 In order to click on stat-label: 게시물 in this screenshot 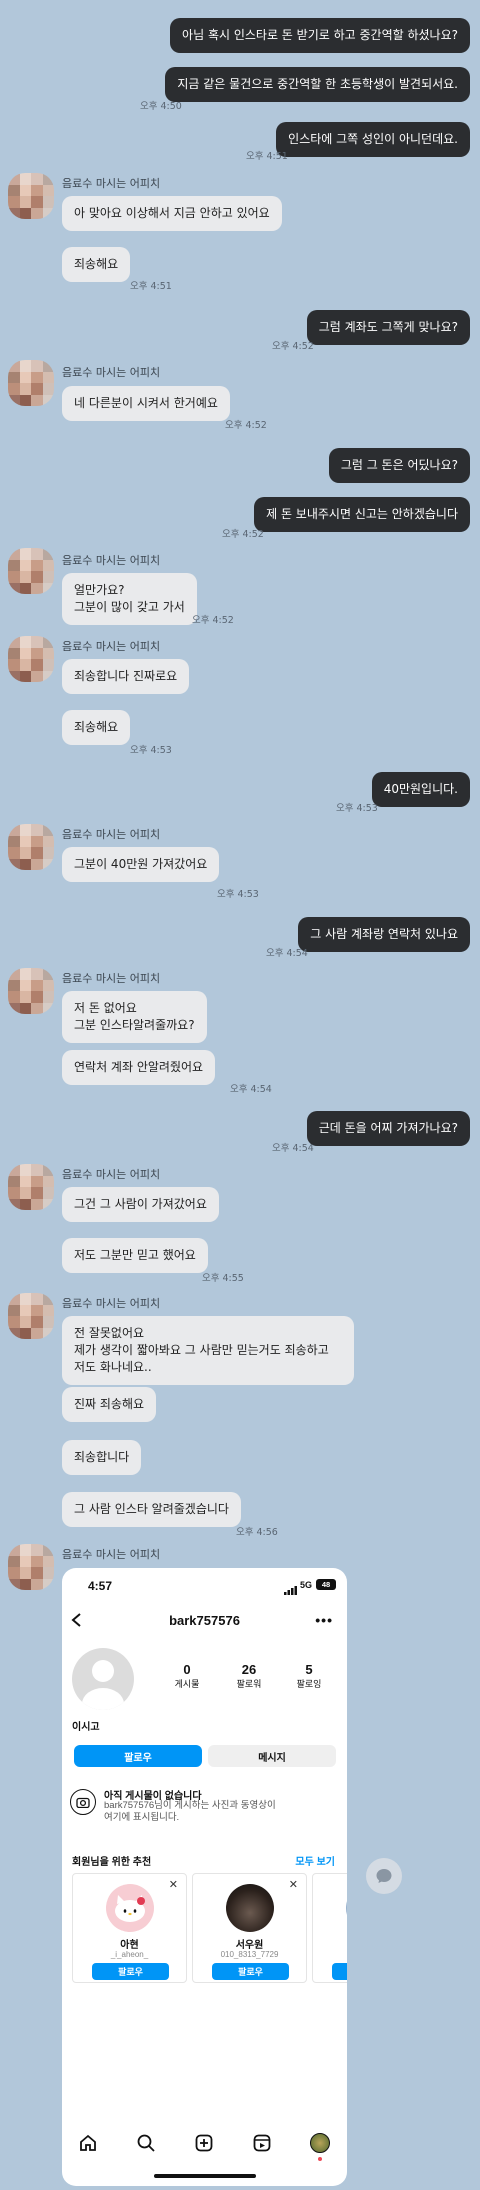, I will do `click(187, 1684)`.